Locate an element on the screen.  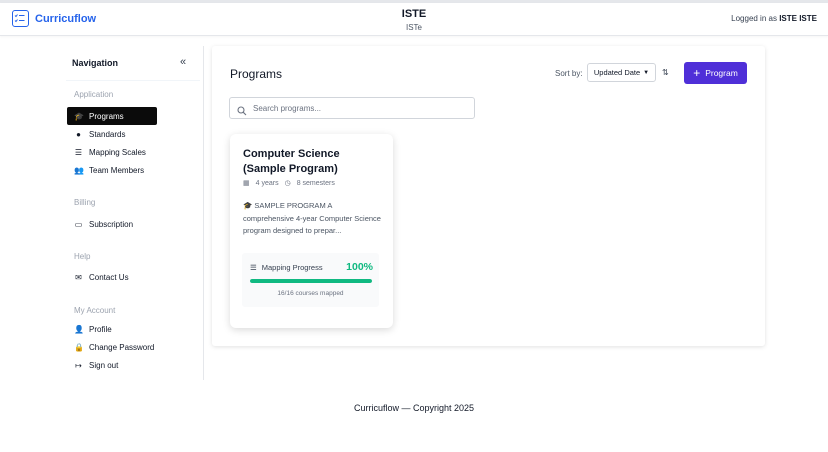
program-meta: ▦ 4 years ◷ 8 semesters is located at coordinates (289, 183).